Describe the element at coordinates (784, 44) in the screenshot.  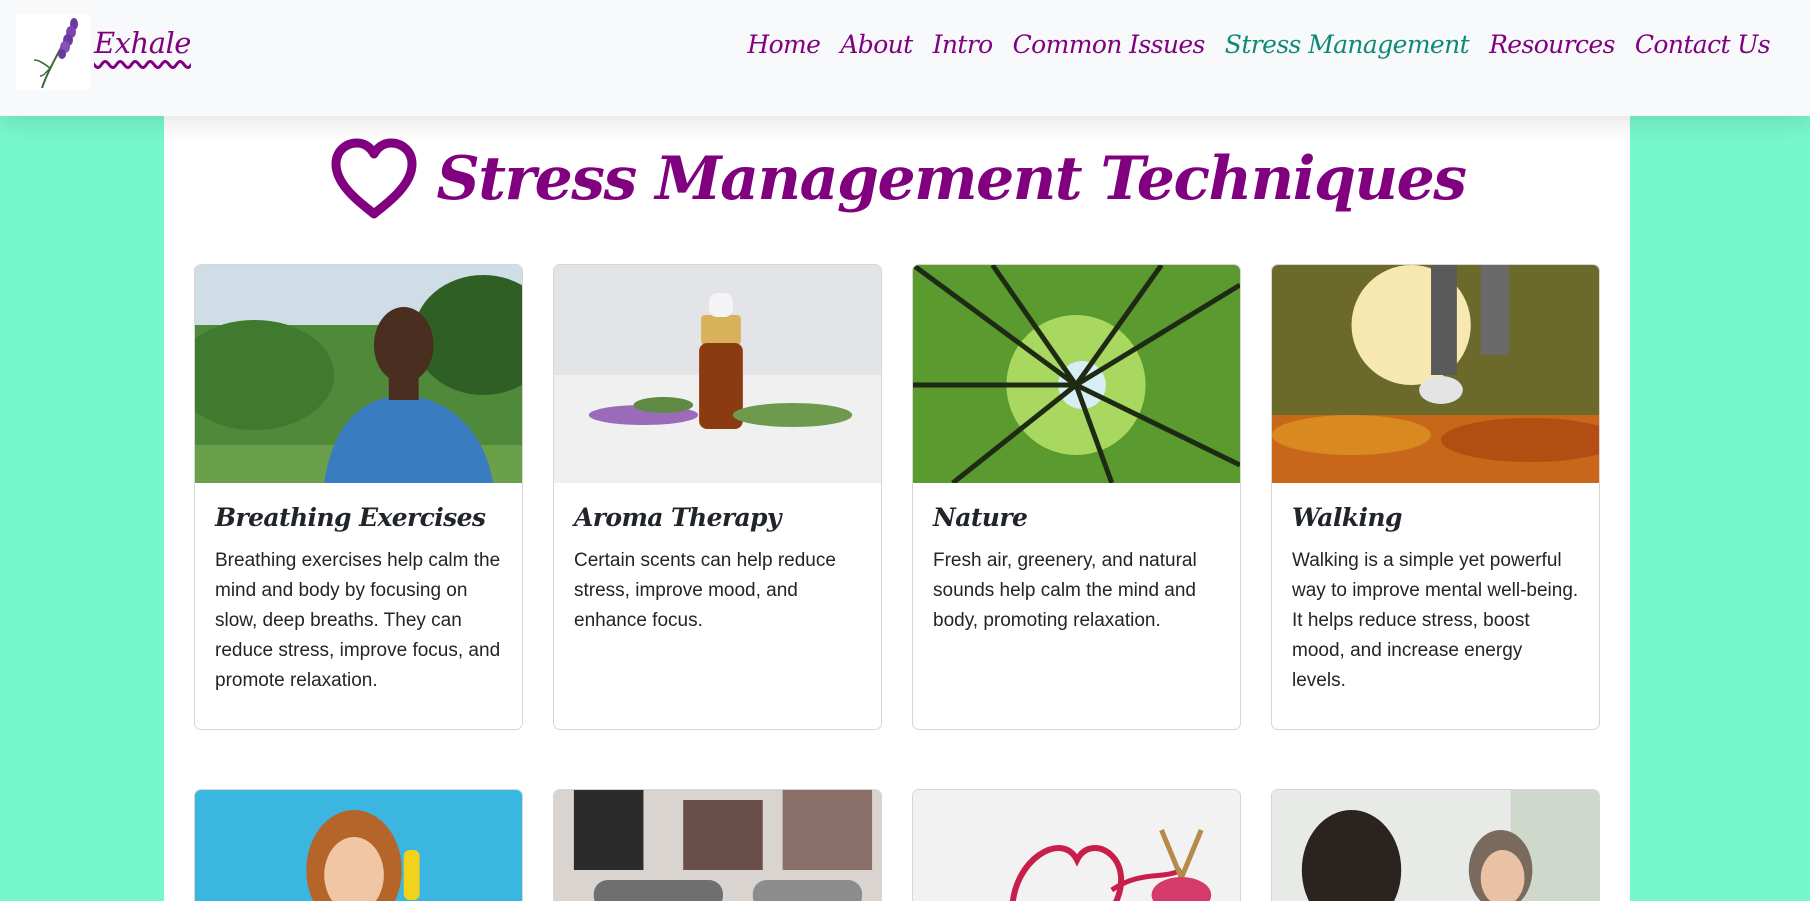
I see `nav-link-home: Home` at that location.